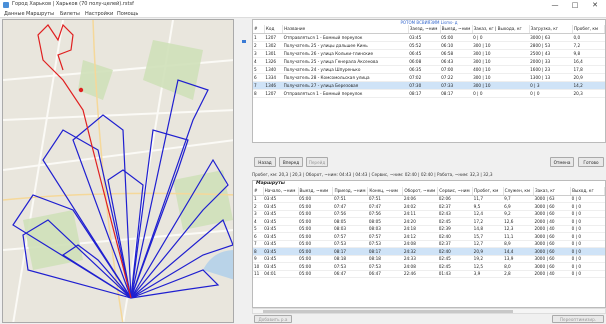 The image size is (606, 324). What do you see at coordinates (258, 244) in the screenshot?
I see `table-cell: 7` at bounding box center [258, 244].